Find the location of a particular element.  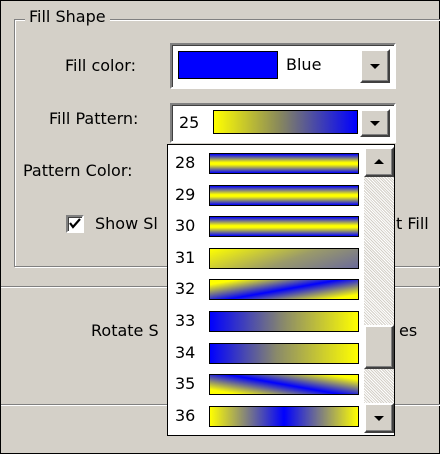

pattern-option-number: 36 is located at coordinates (185, 415).